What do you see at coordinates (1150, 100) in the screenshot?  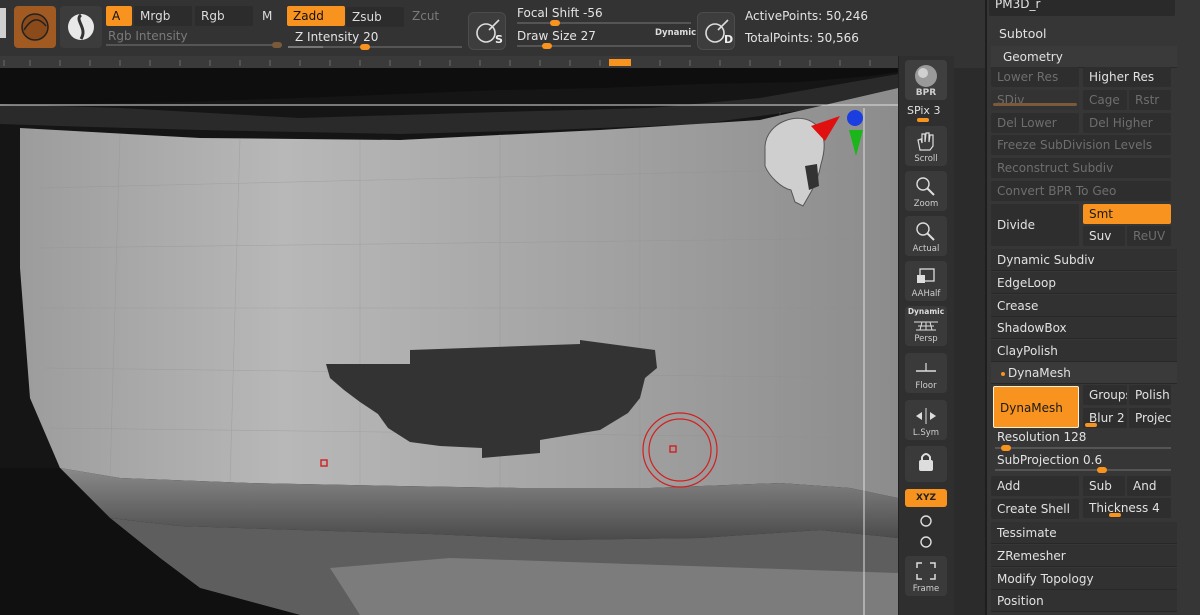 I see `rstr-button: Rstr` at bounding box center [1150, 100].